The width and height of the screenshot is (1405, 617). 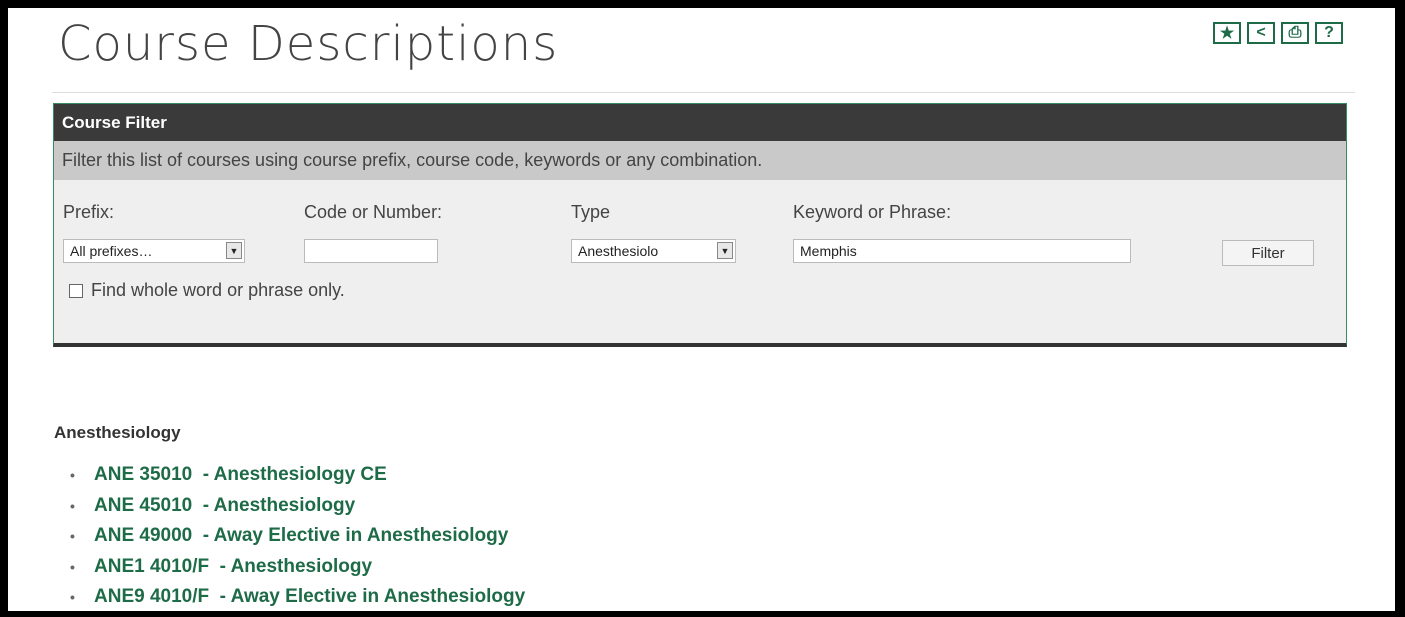 I want to click on type-select: Anesthesiolo ▼, so click(x=653, y=251).